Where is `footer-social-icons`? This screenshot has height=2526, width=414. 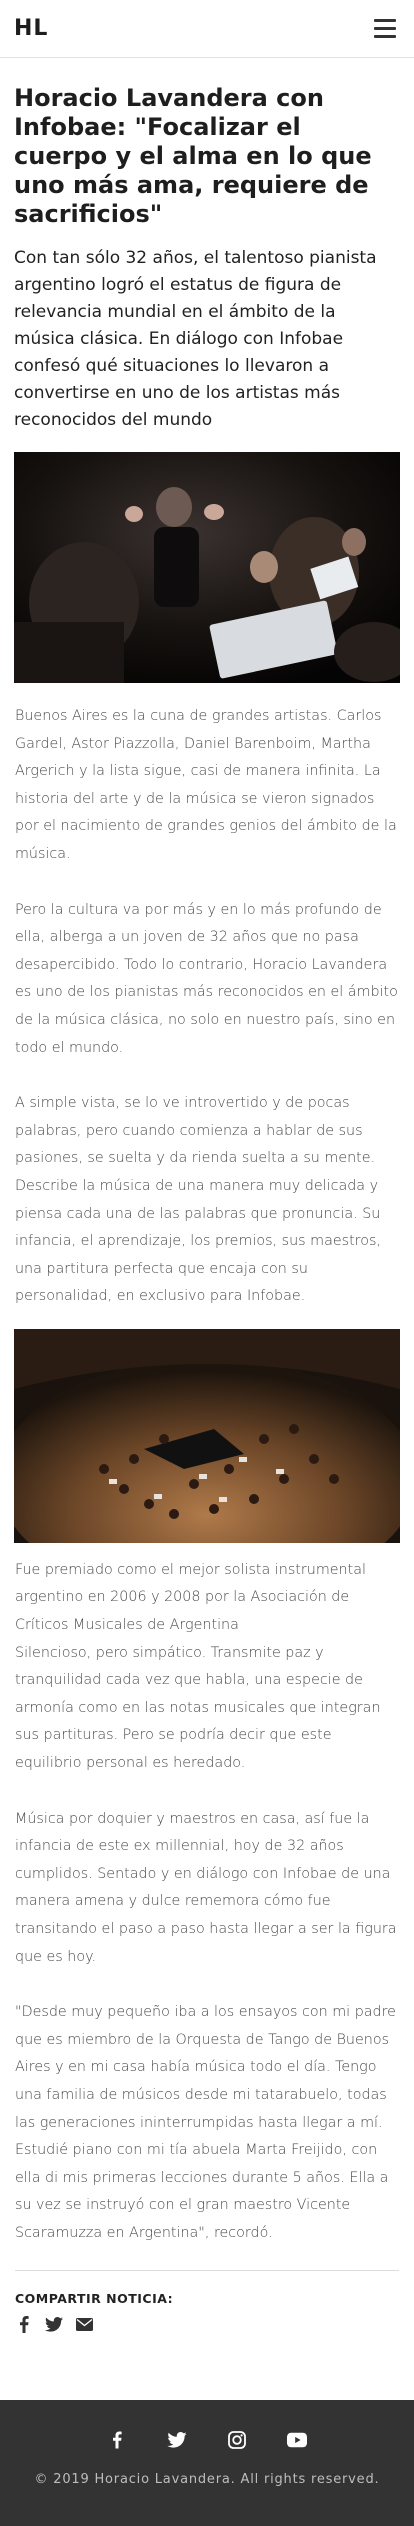
footer-social-icons is located at coordinates (207, 2440).